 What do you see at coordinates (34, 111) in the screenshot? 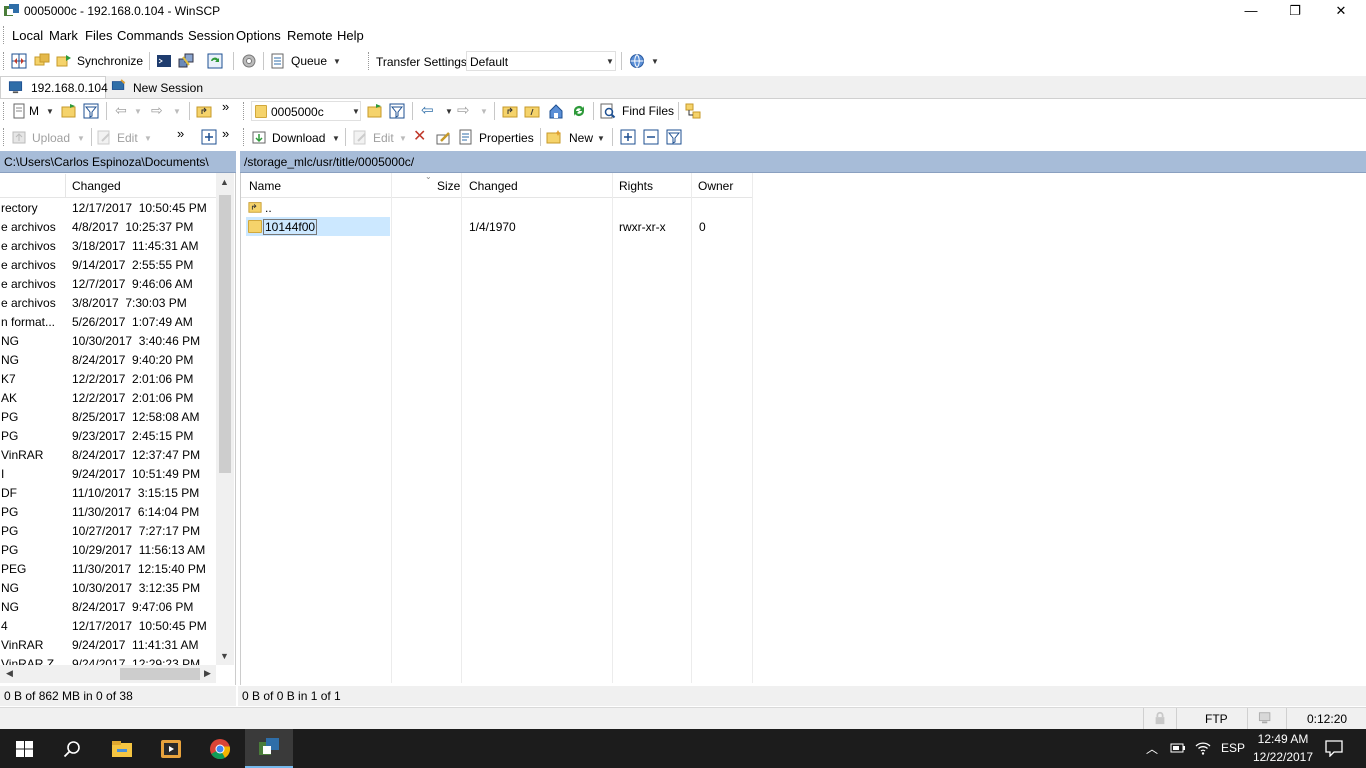
I see `local-drive-label: M` at bounding box center [34, 111].